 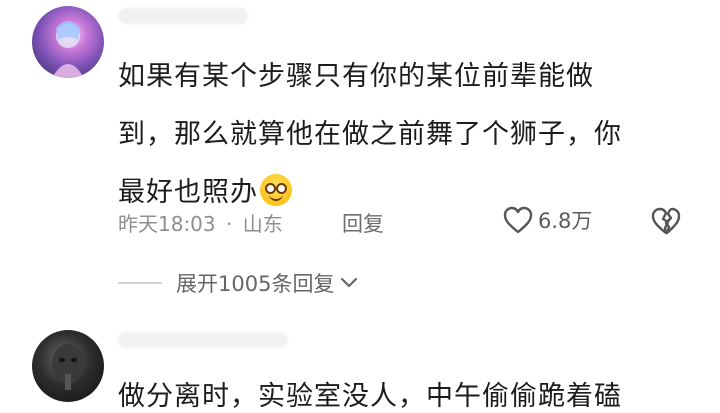 I want to click on expand-replies-label: 展开1005条回复, so click(x=255, y=284).